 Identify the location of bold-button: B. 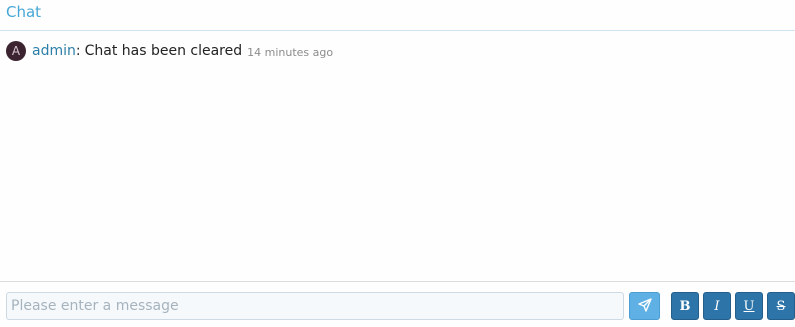
(685, 306).